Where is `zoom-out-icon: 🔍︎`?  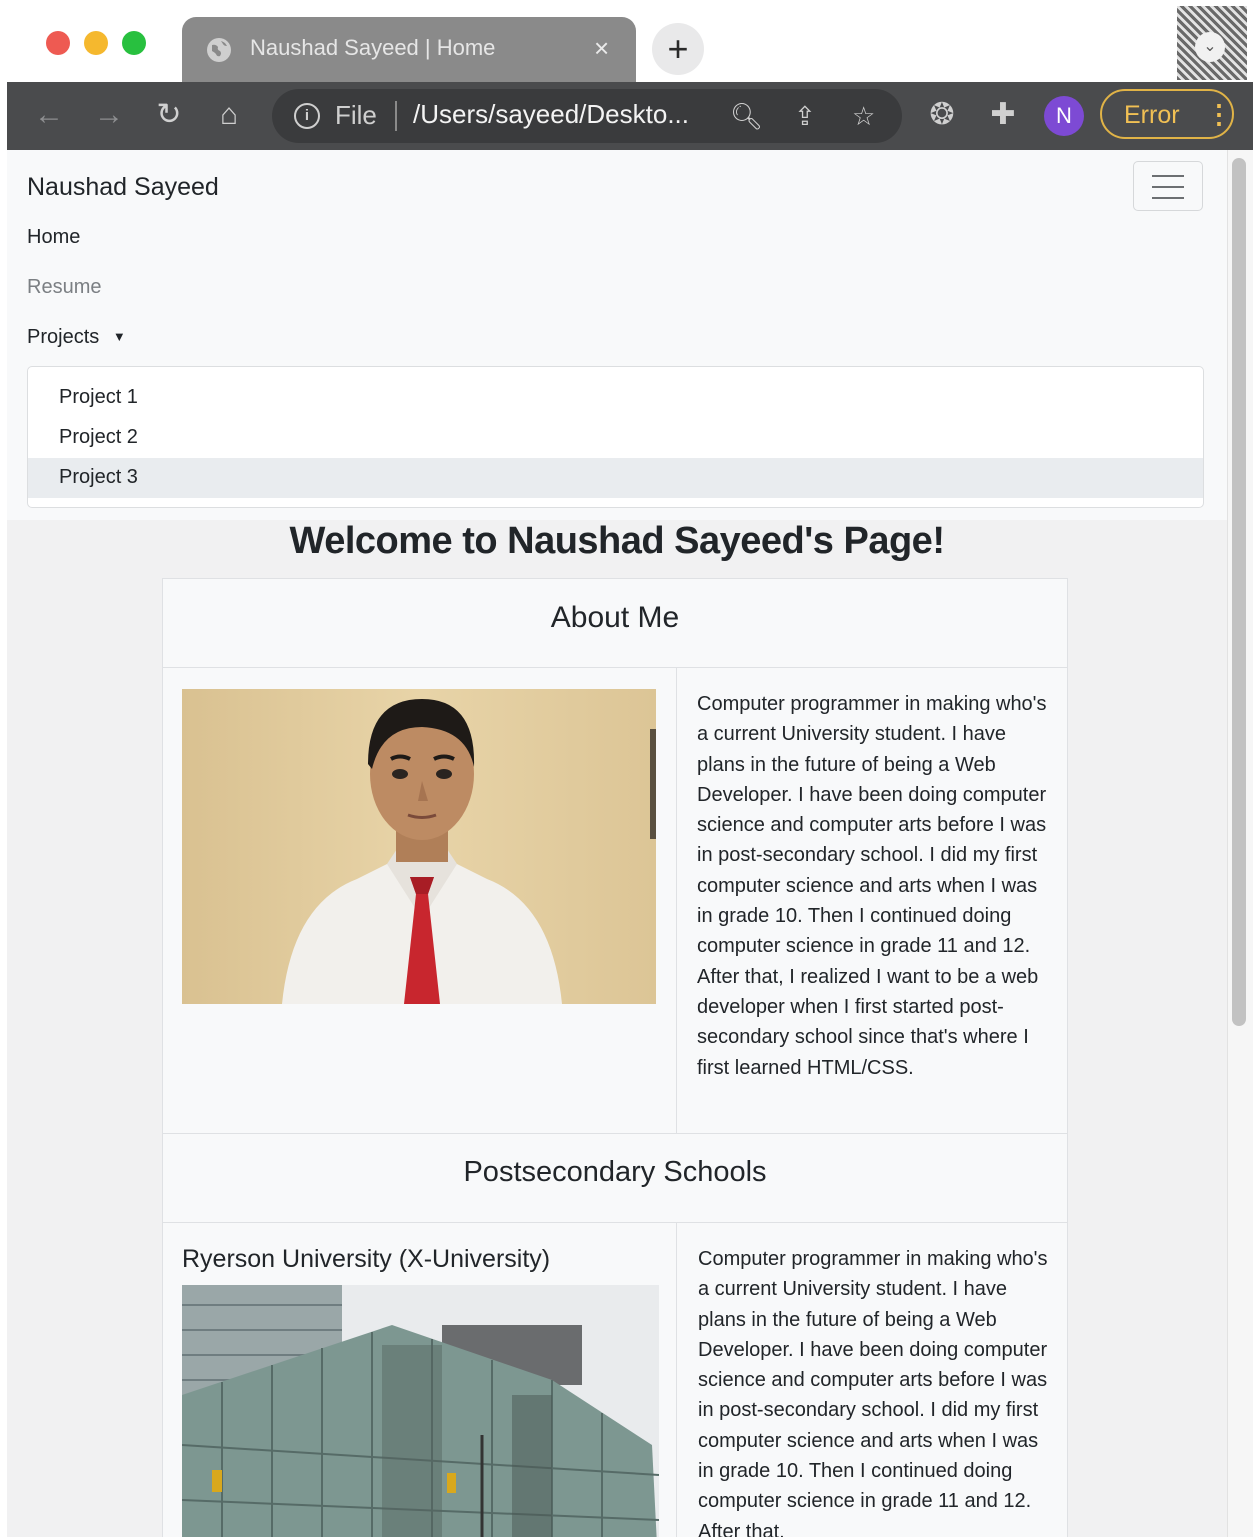 zoom-out-icon: 🔍︎ is located at coordinates (746, 116).